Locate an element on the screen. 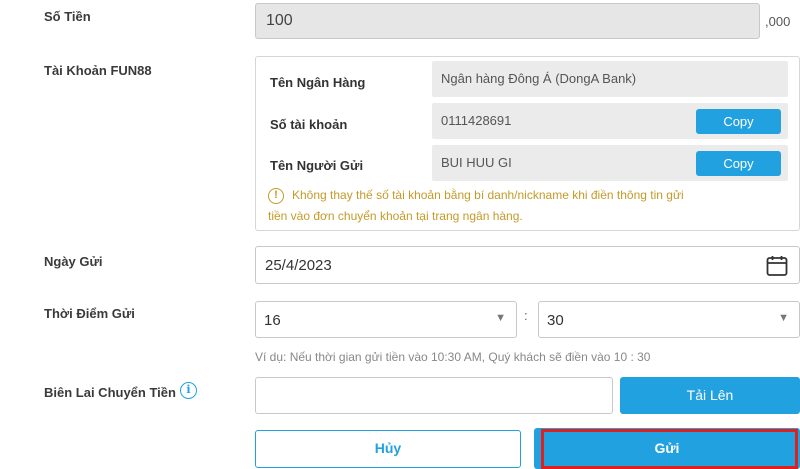 This screenshot has height=469, width=800. amount-value: 100 is located at coordinates (279, 20).